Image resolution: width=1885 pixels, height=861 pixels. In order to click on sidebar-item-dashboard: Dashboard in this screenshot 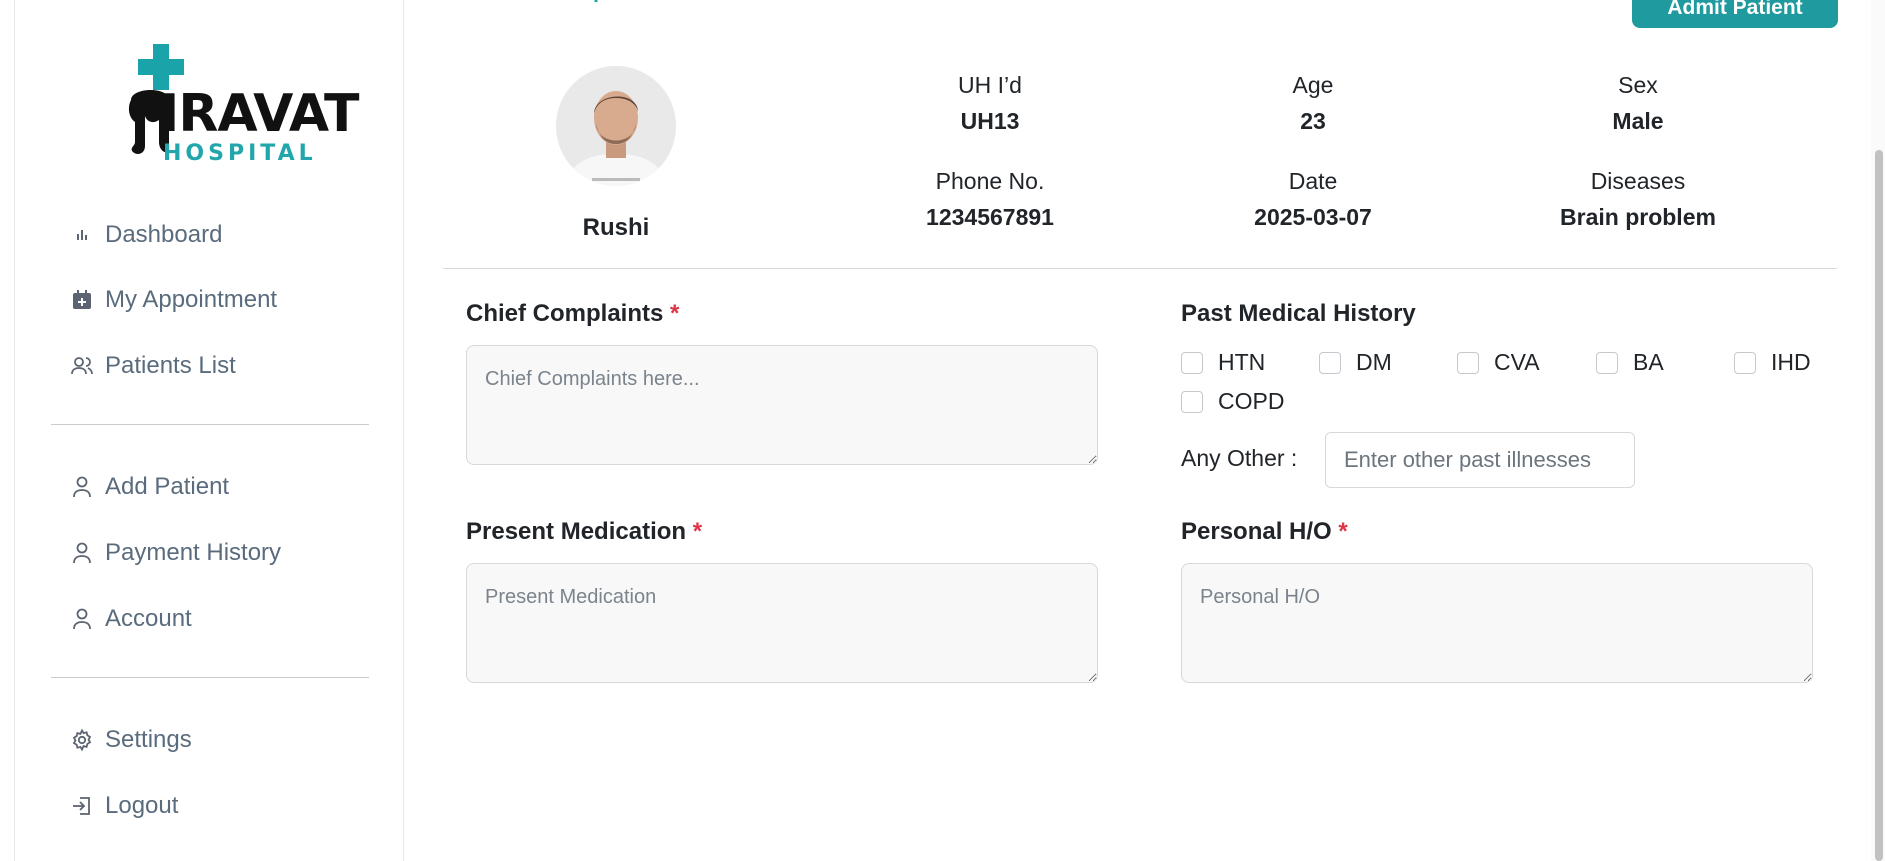, I will do `click(145, 235)`.